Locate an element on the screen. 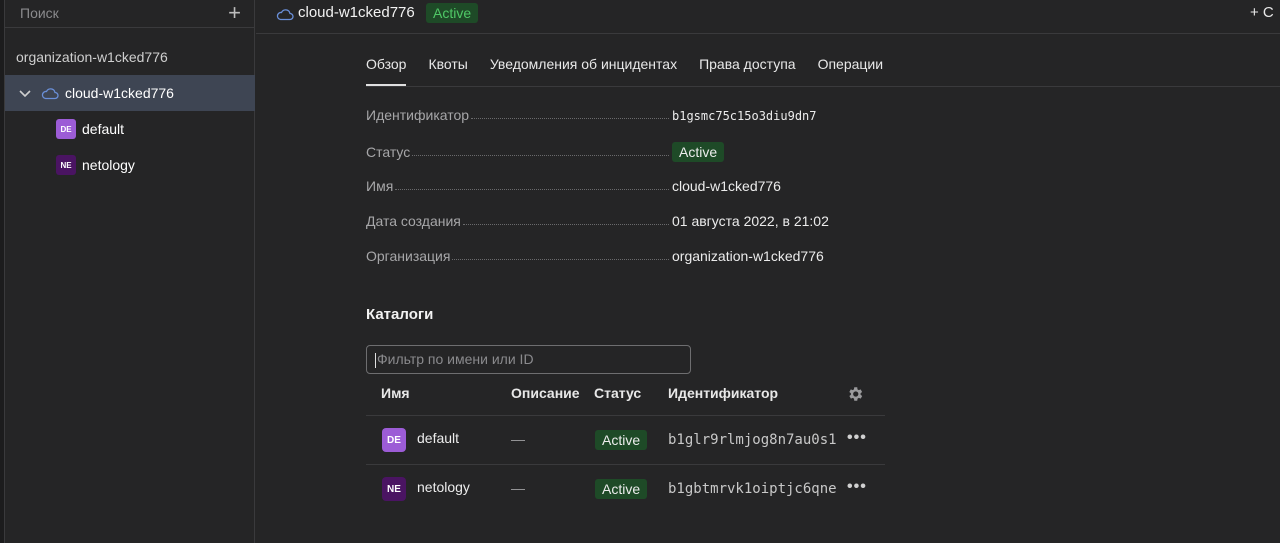  sidebar-item-label: netology is located at coordinates (108, 165).